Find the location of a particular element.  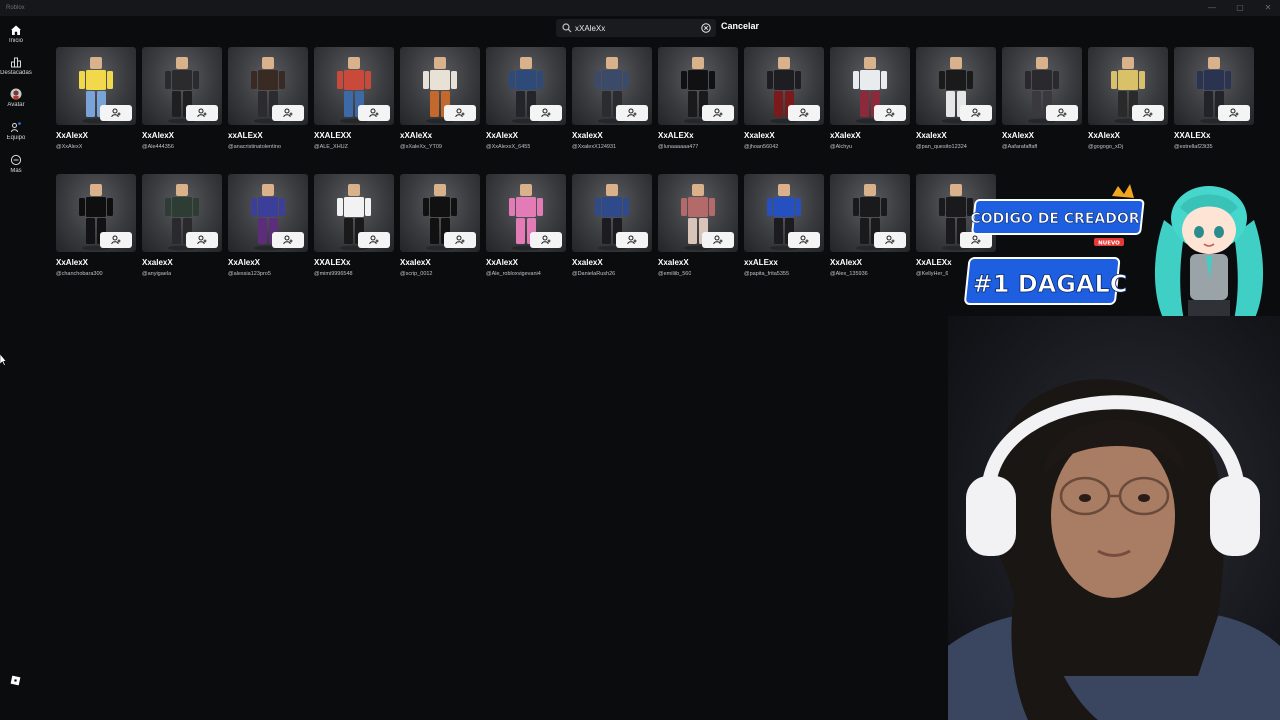

display-name: xXAleXx is located at coordinates (416, 135).